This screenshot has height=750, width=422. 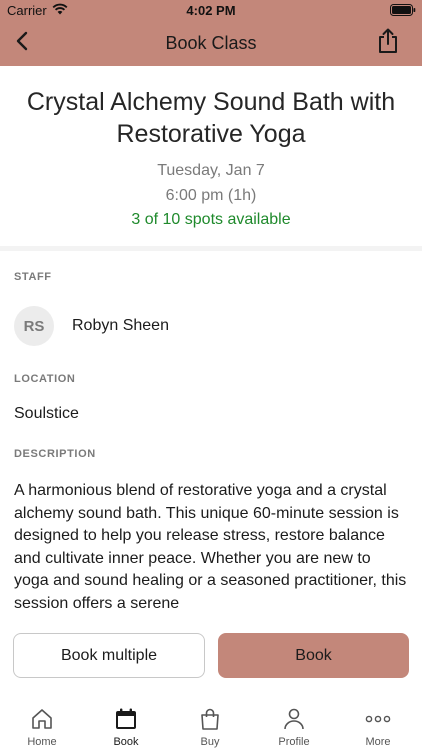 What do you see at coordinates (403, 11) in the screenshot?
I see `battery-icon` at bounding box center [403, 11].